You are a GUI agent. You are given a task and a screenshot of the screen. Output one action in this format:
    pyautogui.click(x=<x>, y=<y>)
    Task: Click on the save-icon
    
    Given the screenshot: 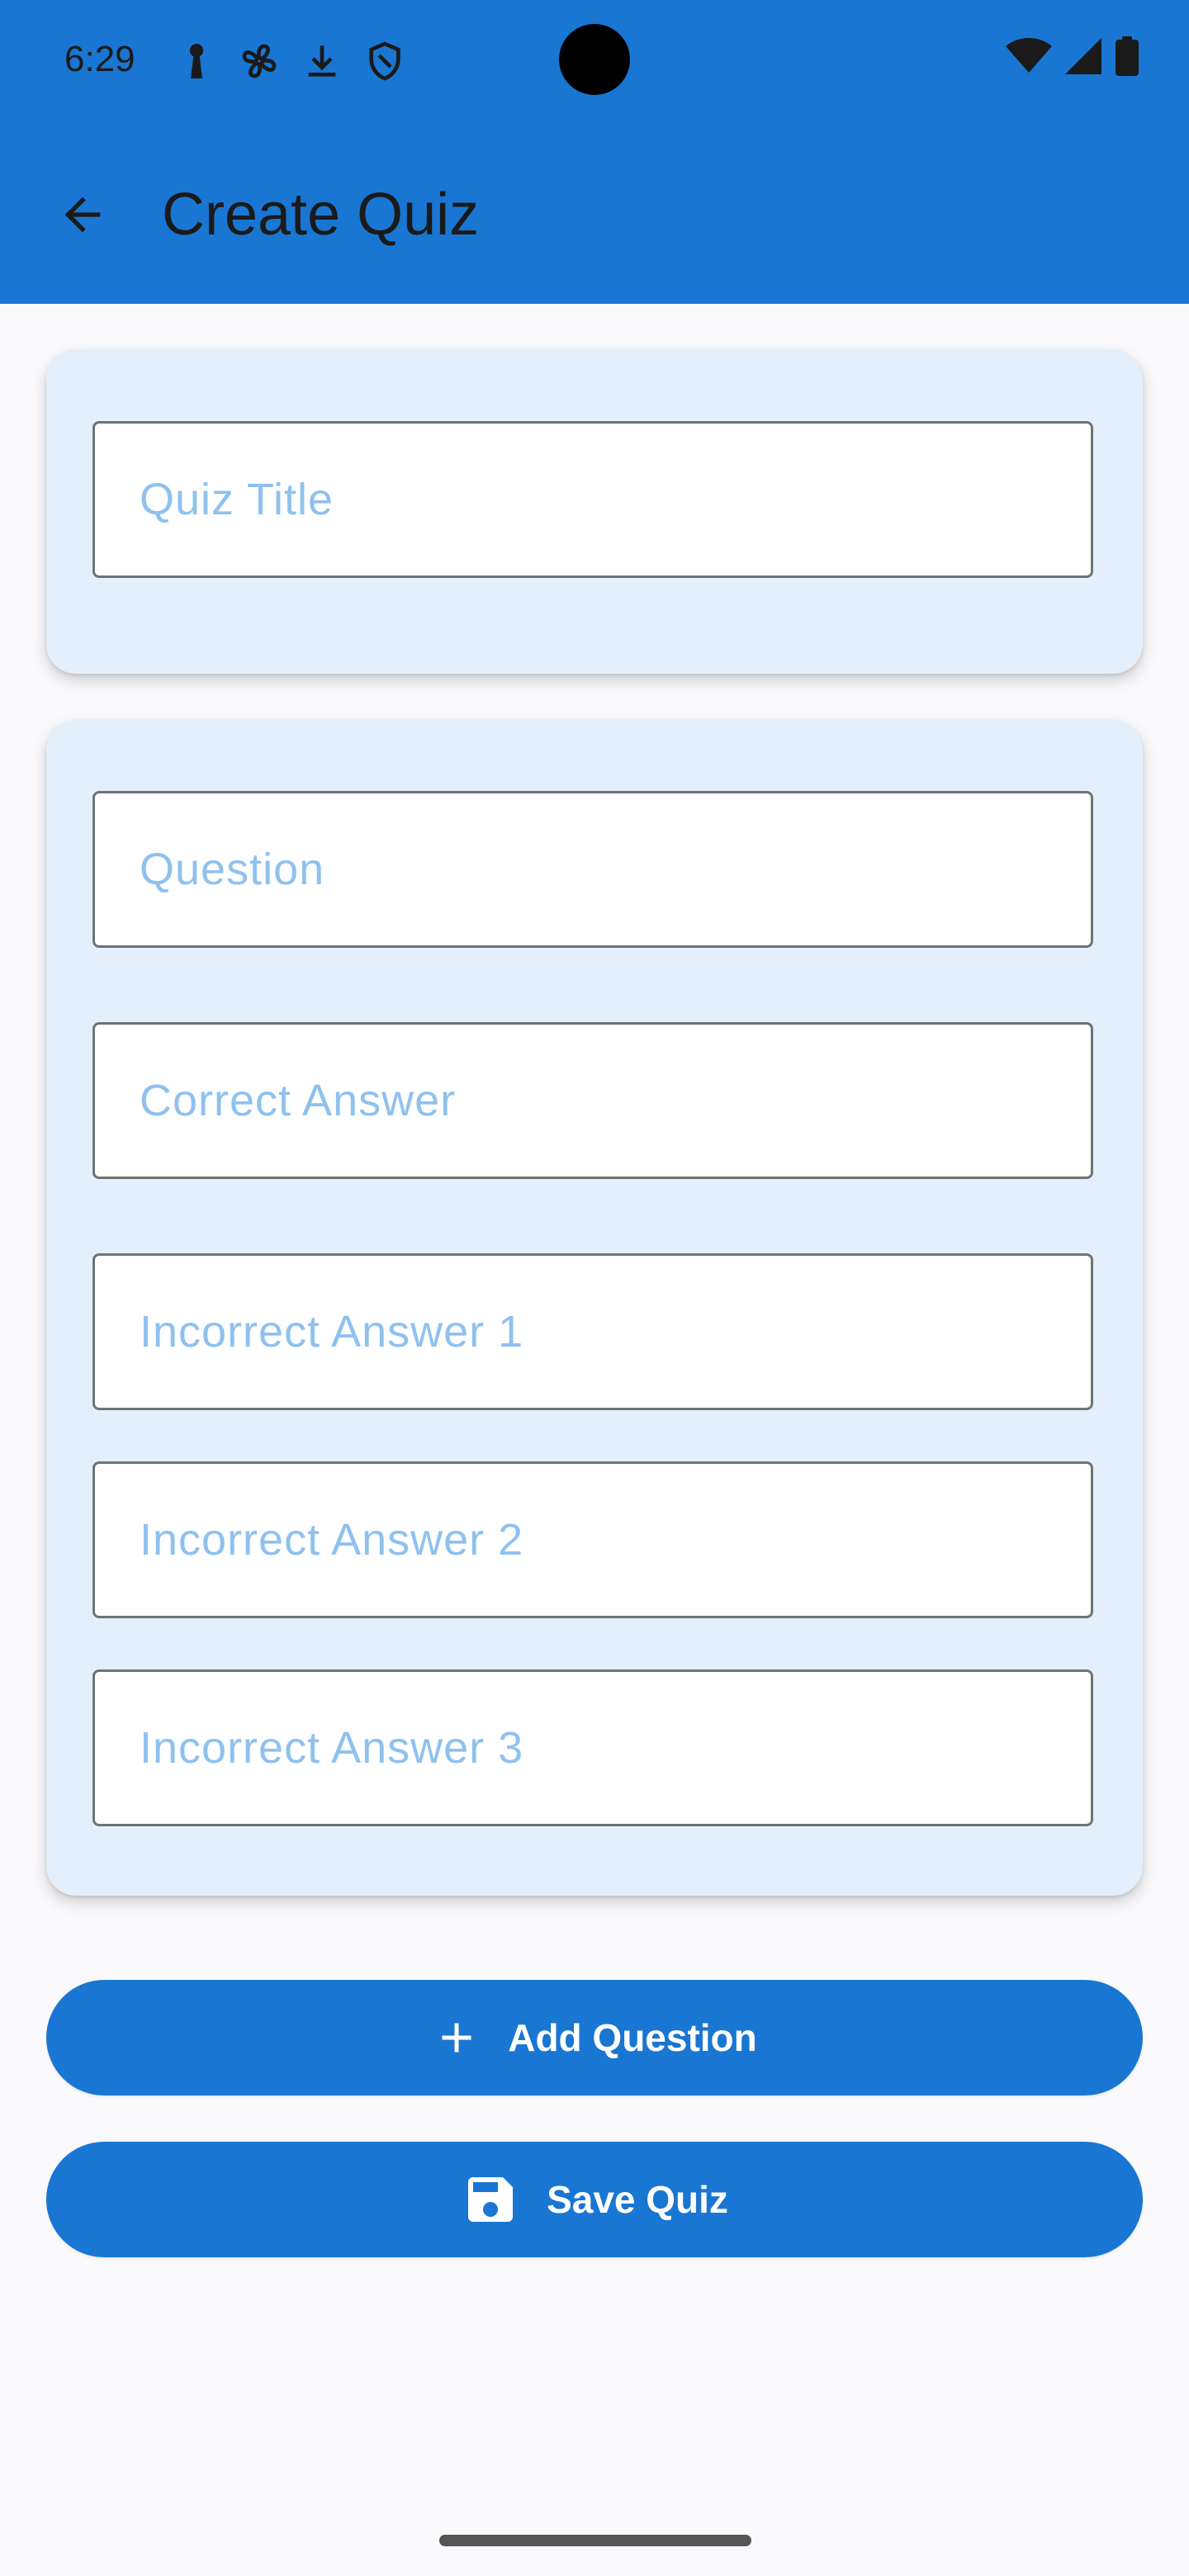 What is the action you would take?
    pyautogui.click(x=491, y=2199)
    